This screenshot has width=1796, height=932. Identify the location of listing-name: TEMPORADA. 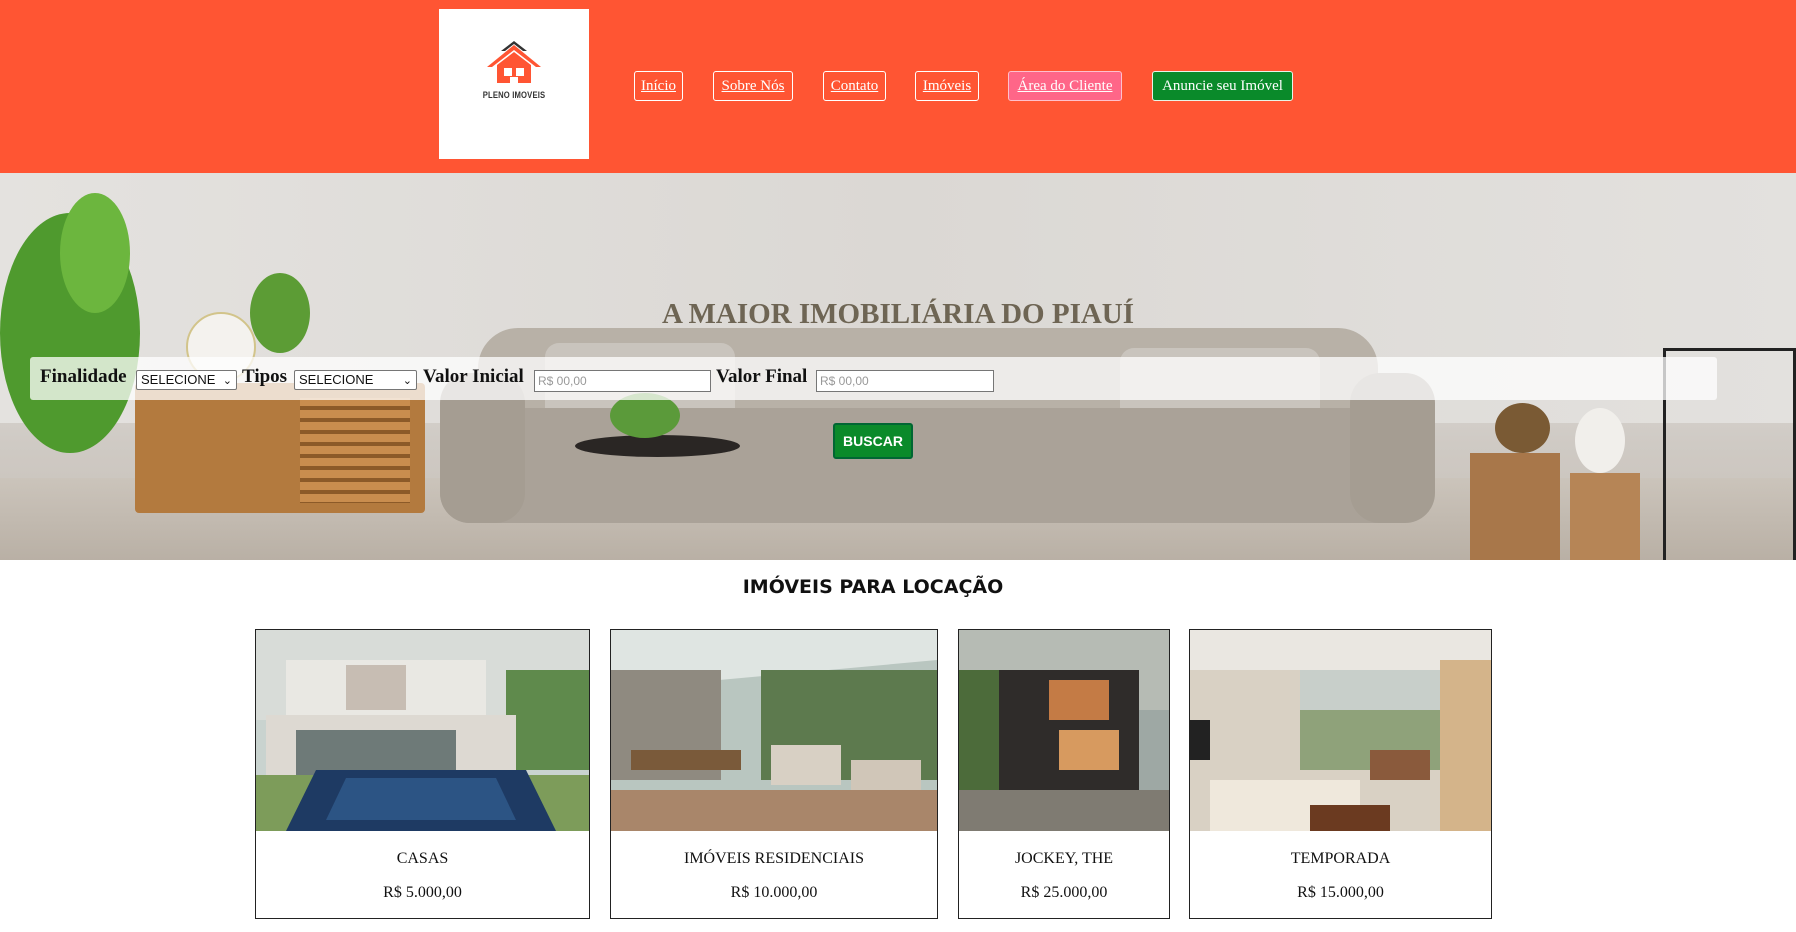
(1340, 858).